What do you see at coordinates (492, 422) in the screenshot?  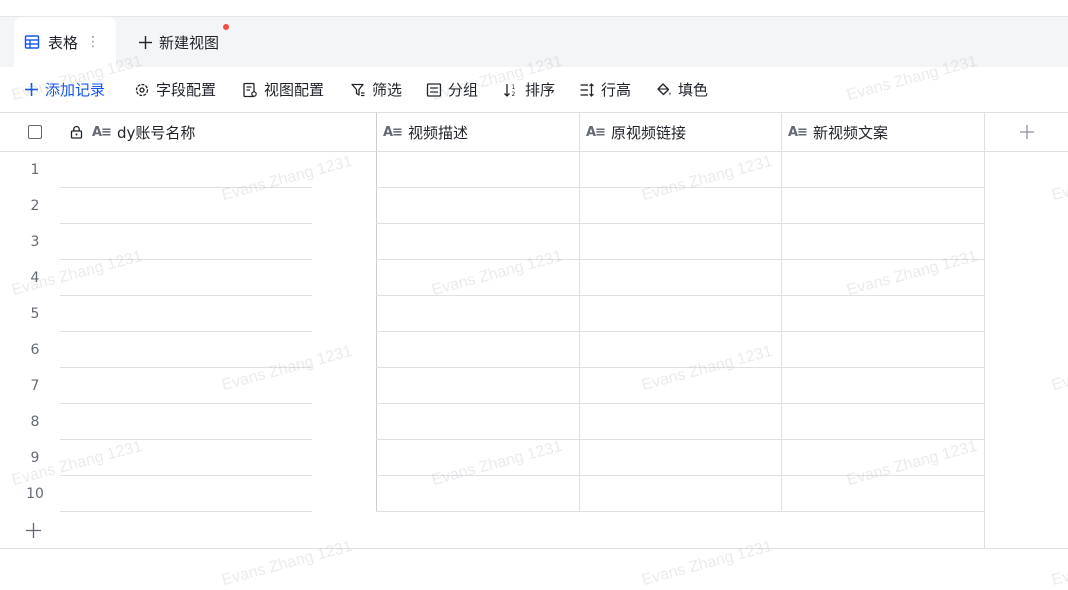 I see `table-row: 8` at bounding box center [492, 422].